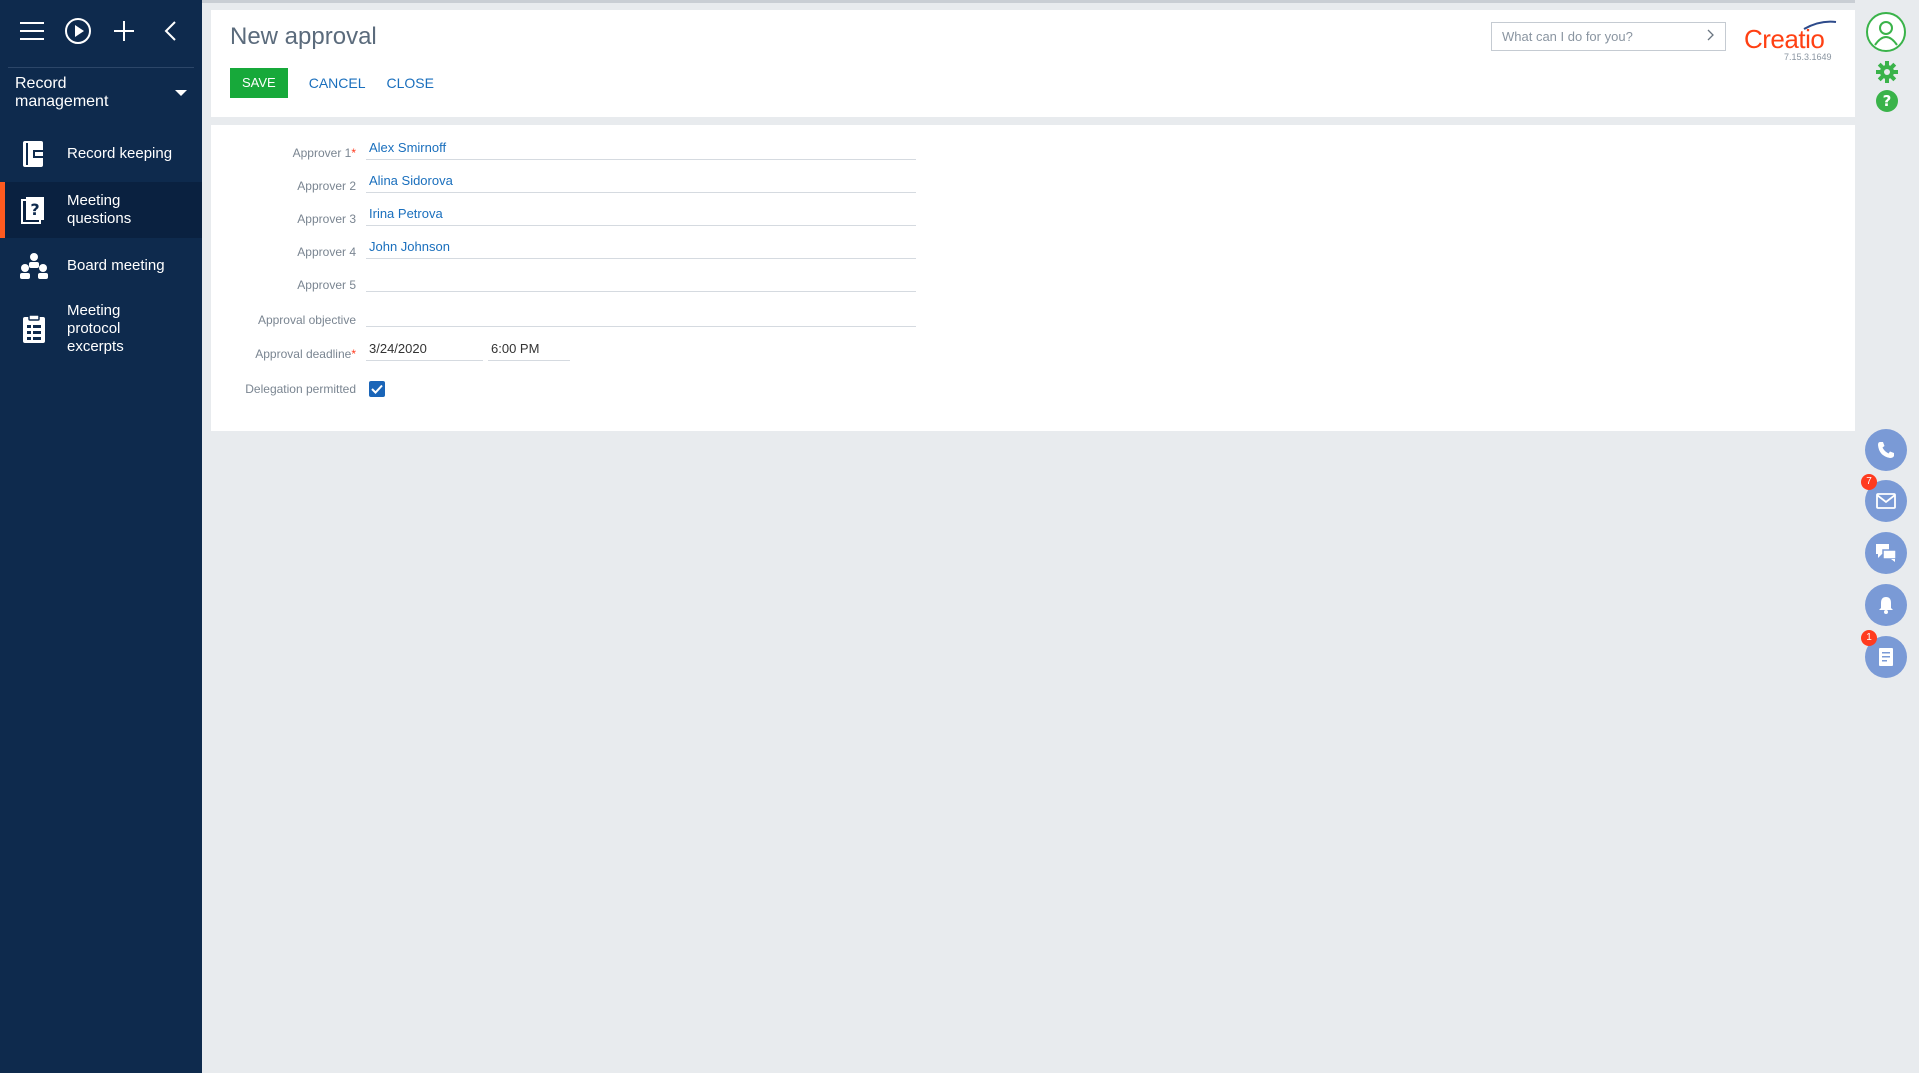 Image resolution: width=1919 pixels, height=1073 pixels. I want to click on help-icon: ?, so click(1887, 101).